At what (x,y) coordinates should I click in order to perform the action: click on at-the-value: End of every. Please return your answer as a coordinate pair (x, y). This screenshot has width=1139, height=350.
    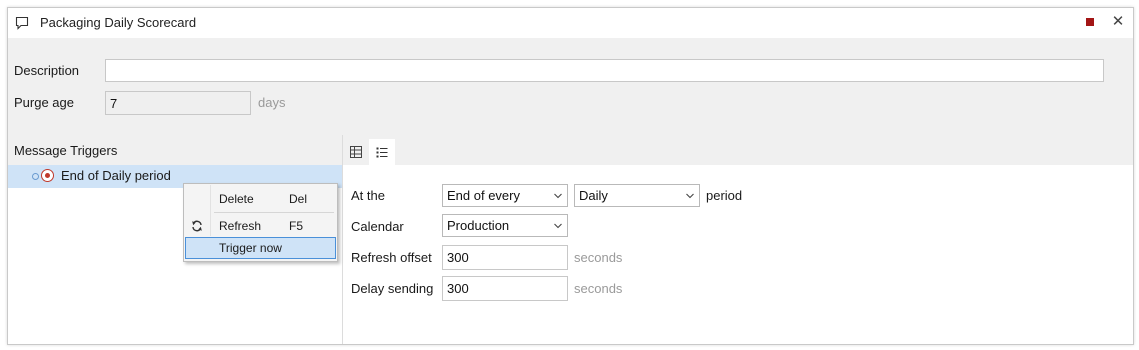
    Looking at the image, I should click on (483, 195).